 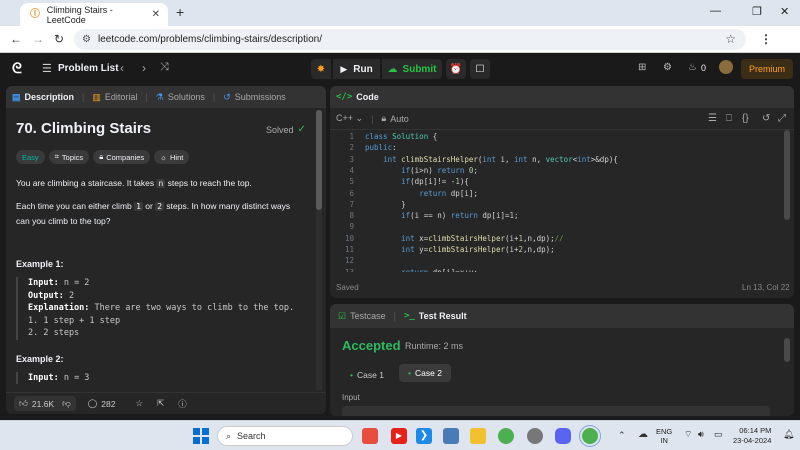 I want to click on example-1-title: Example 1:, so click(x=40, y=264).